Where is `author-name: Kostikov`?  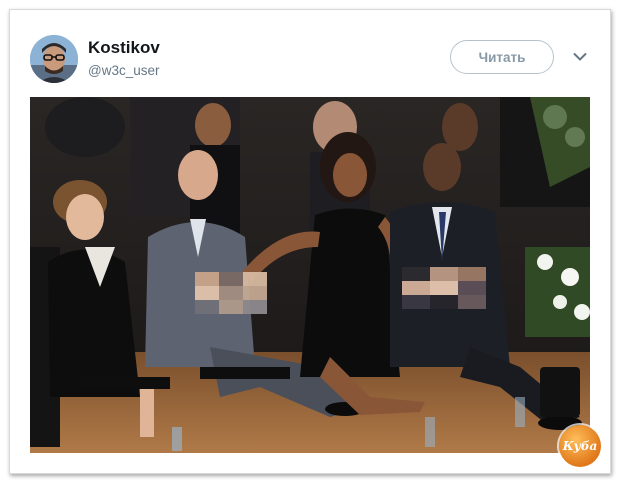 author-name: Kostikov is located at coordinates (124, 48).